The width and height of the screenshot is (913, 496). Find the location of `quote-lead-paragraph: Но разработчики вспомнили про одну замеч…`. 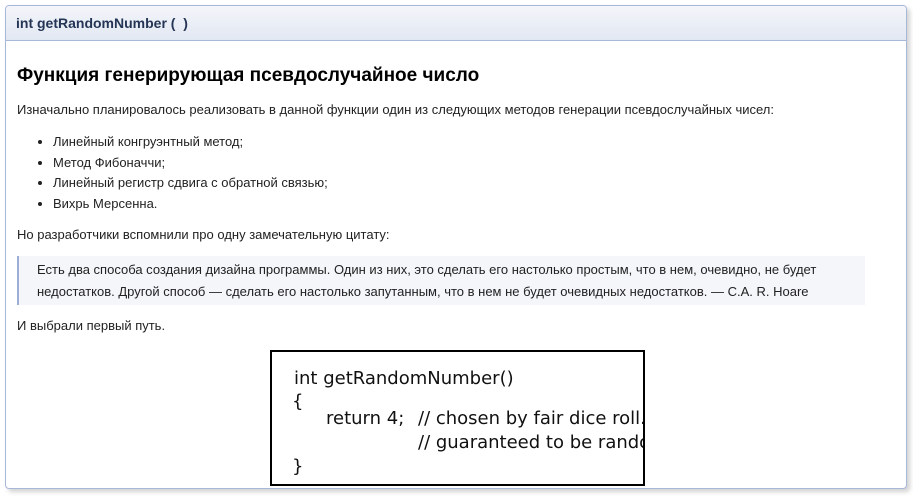

quote-lead-paragraph: Но разработчики вспомнили про одну замеч… is located at coordinates (203, 234).